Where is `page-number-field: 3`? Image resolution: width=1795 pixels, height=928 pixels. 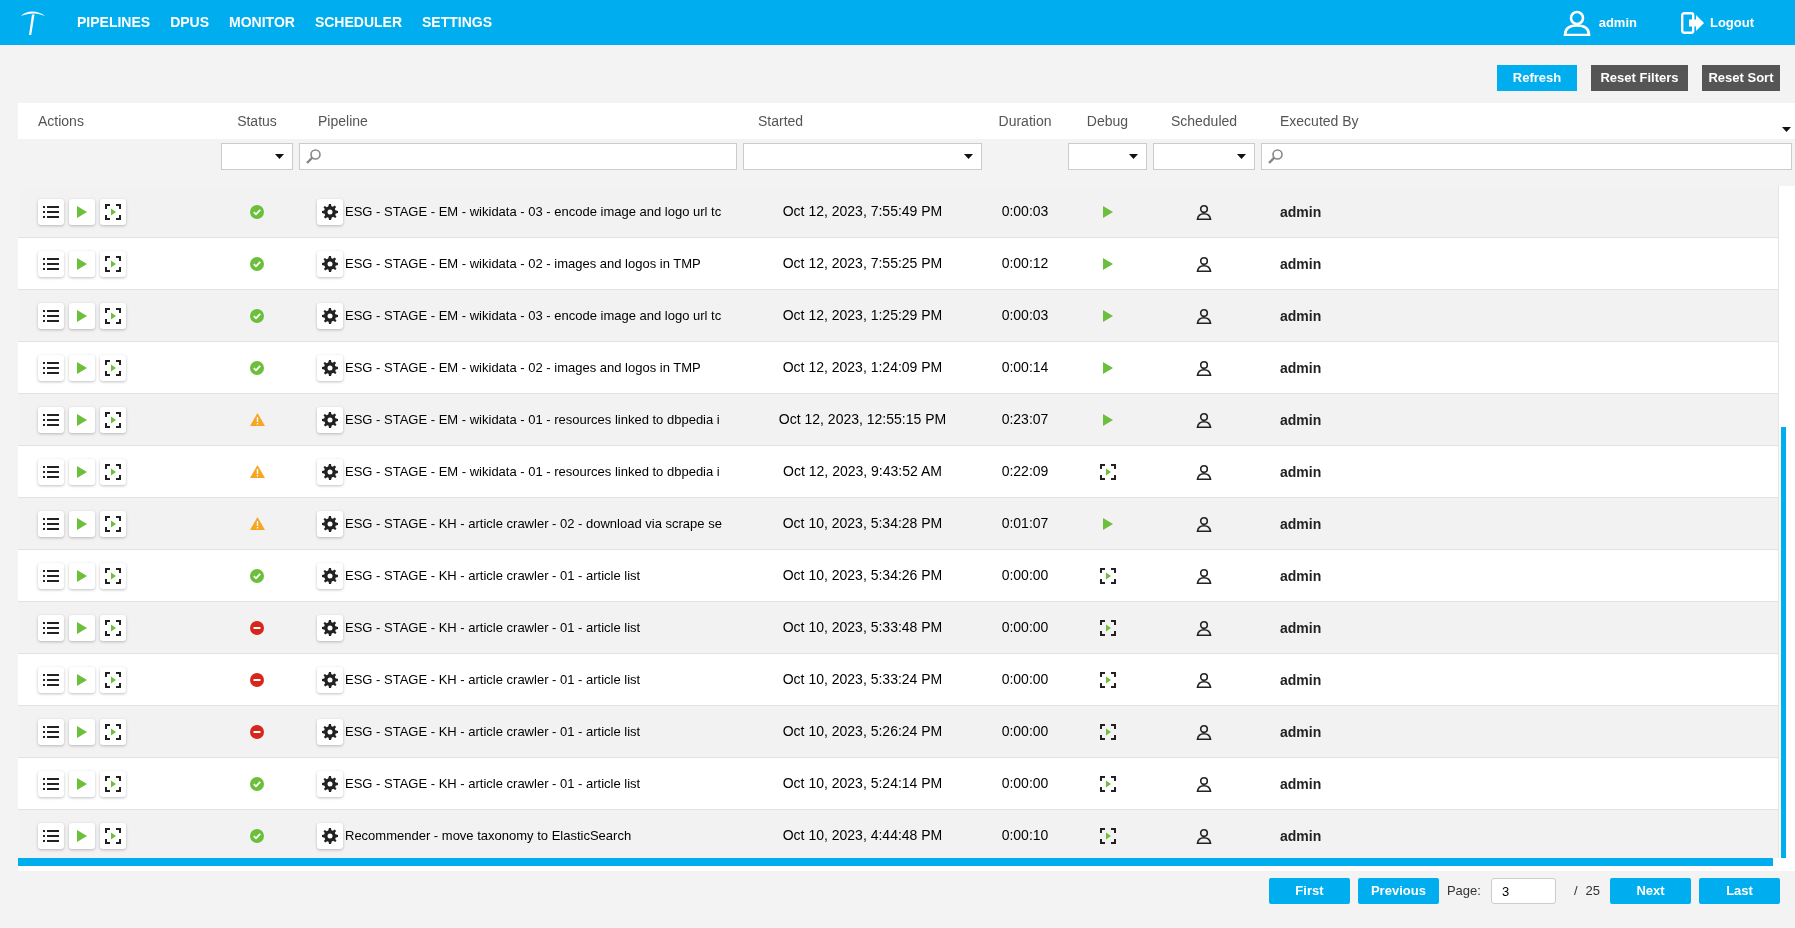
page-number-field: 3 is located at coordinates (1523, 891).